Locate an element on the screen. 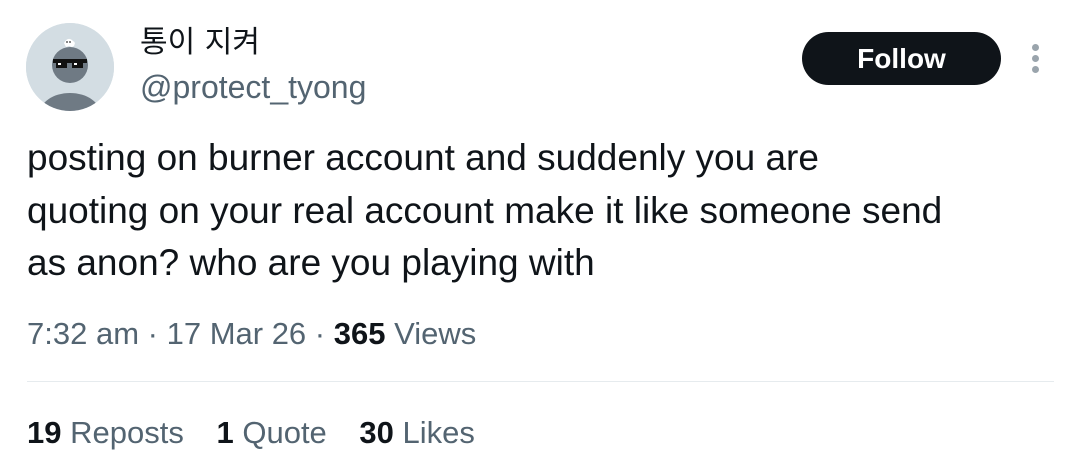  reposts-label: Reposts is located at coordinates (127, 432).